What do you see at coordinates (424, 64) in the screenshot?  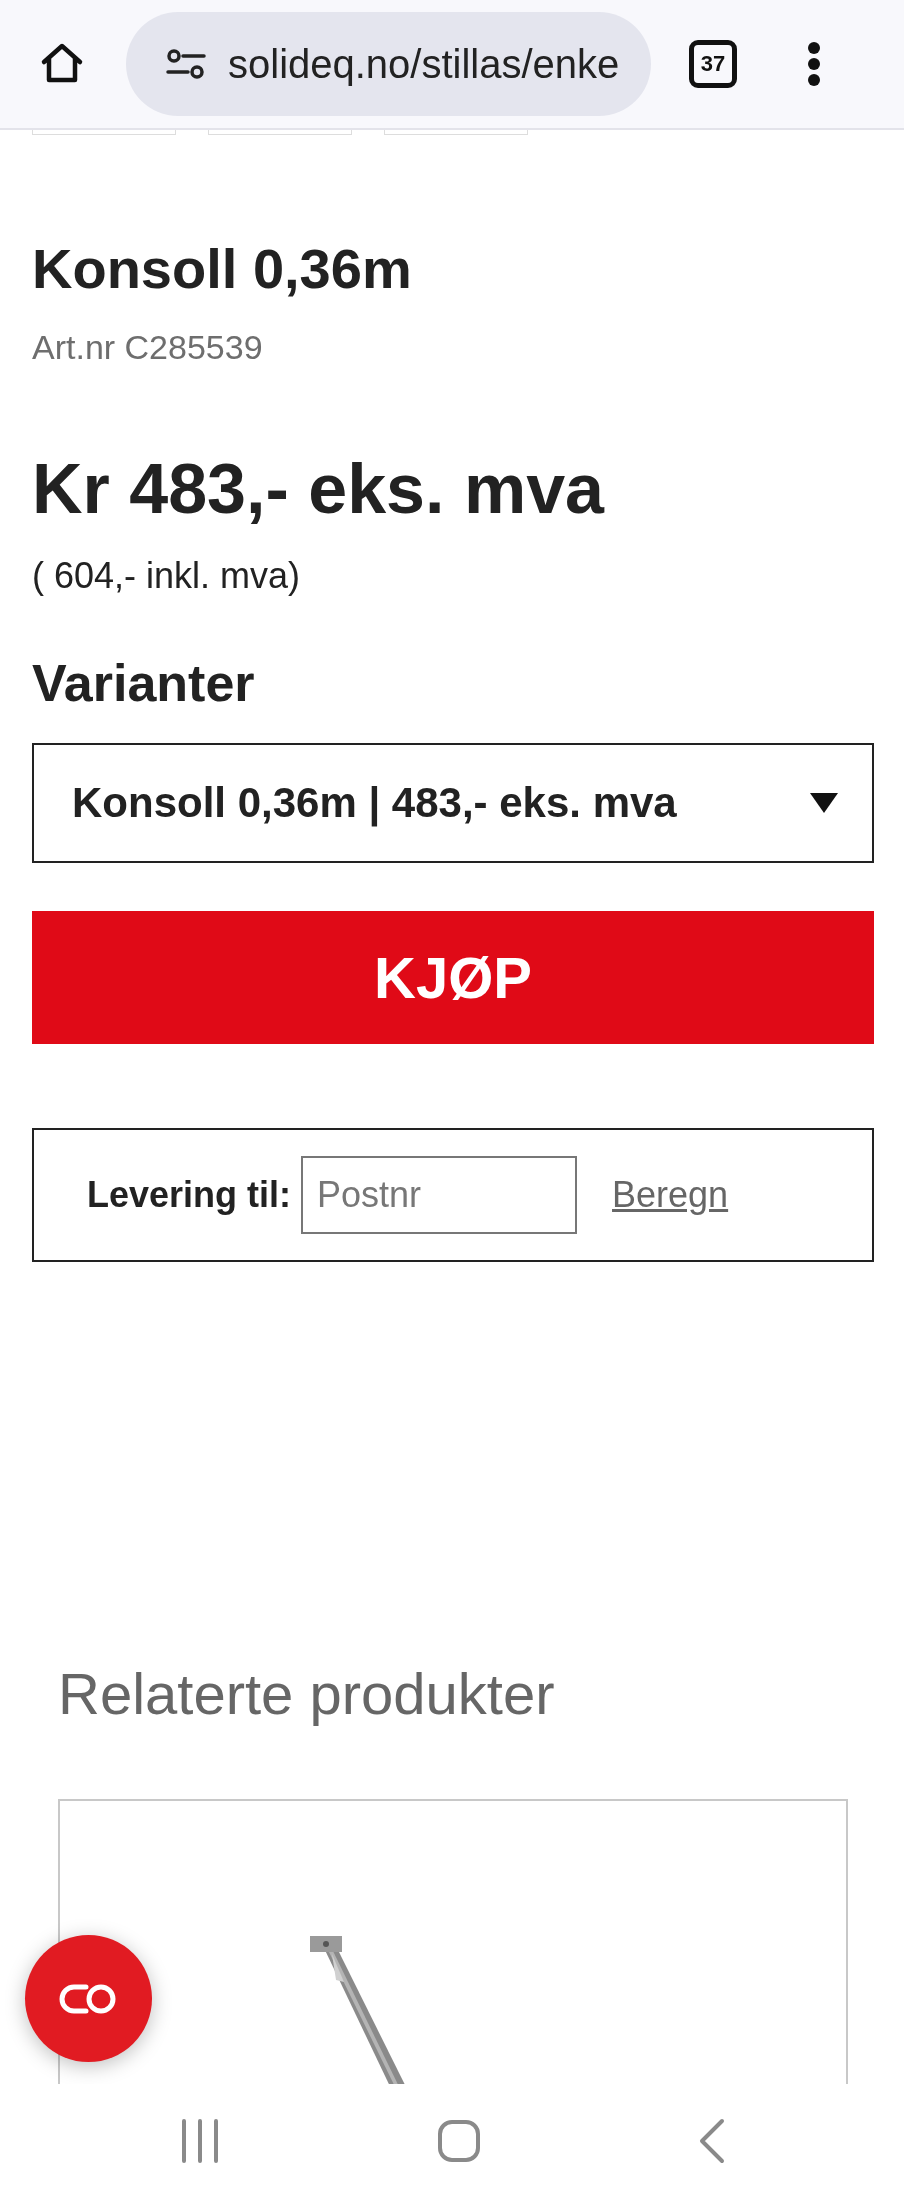 I see `url-text: solideq.no/stillas/enke` at bounding box center [424, 64].